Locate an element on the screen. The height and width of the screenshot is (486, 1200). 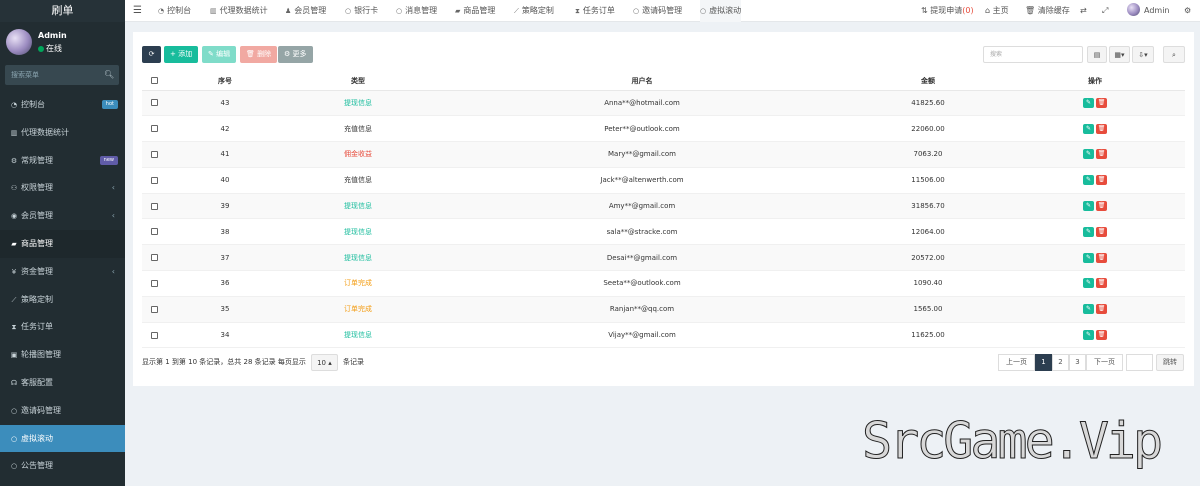
column-header: 序号 is located at coordinates (225, 81).